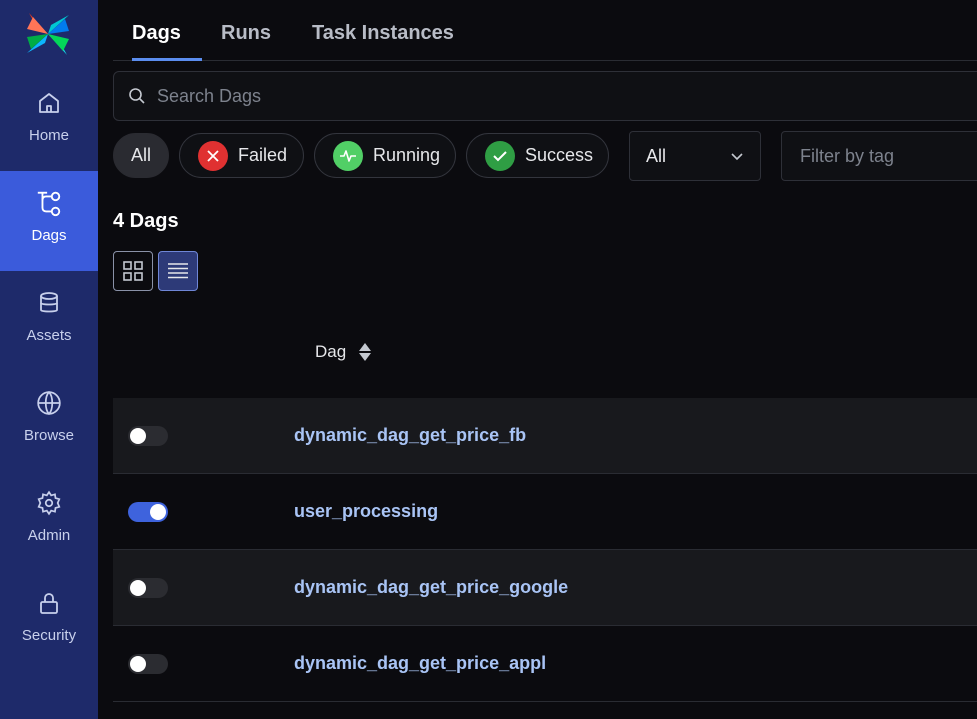  I want to click on table-row: dynamic_dag_get_price_appl, so click(545, 664).